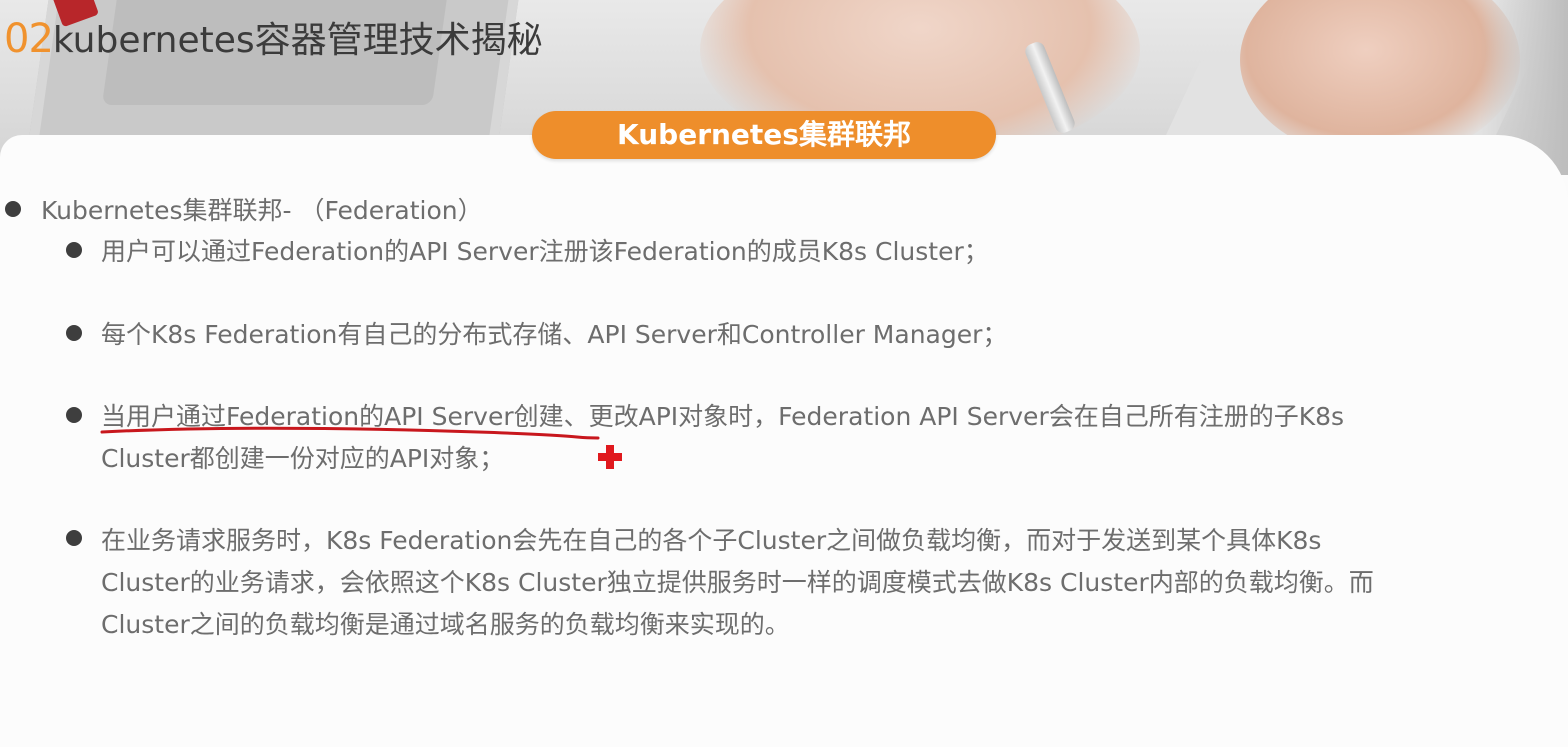 The width and height of the screenshot is (1568, 747). I want to click on red-cross-cursor-icon, so click(610, 457).